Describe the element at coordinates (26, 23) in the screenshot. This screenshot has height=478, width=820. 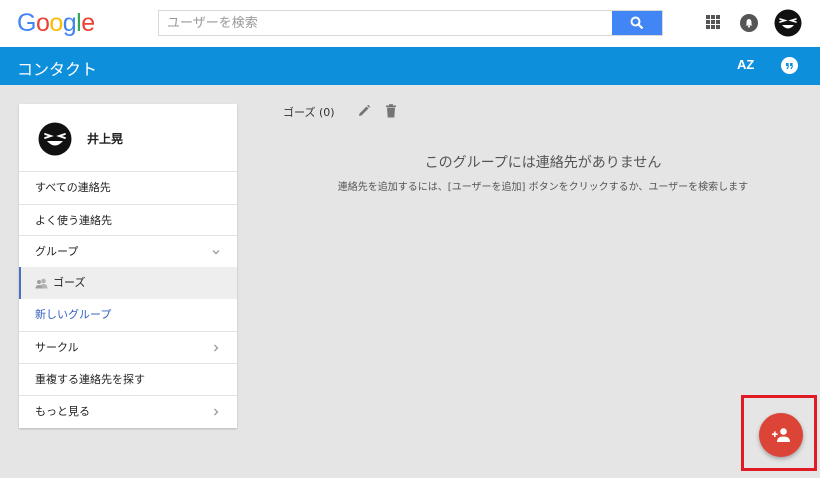
I see `logo-letter-g1: G` at that location.